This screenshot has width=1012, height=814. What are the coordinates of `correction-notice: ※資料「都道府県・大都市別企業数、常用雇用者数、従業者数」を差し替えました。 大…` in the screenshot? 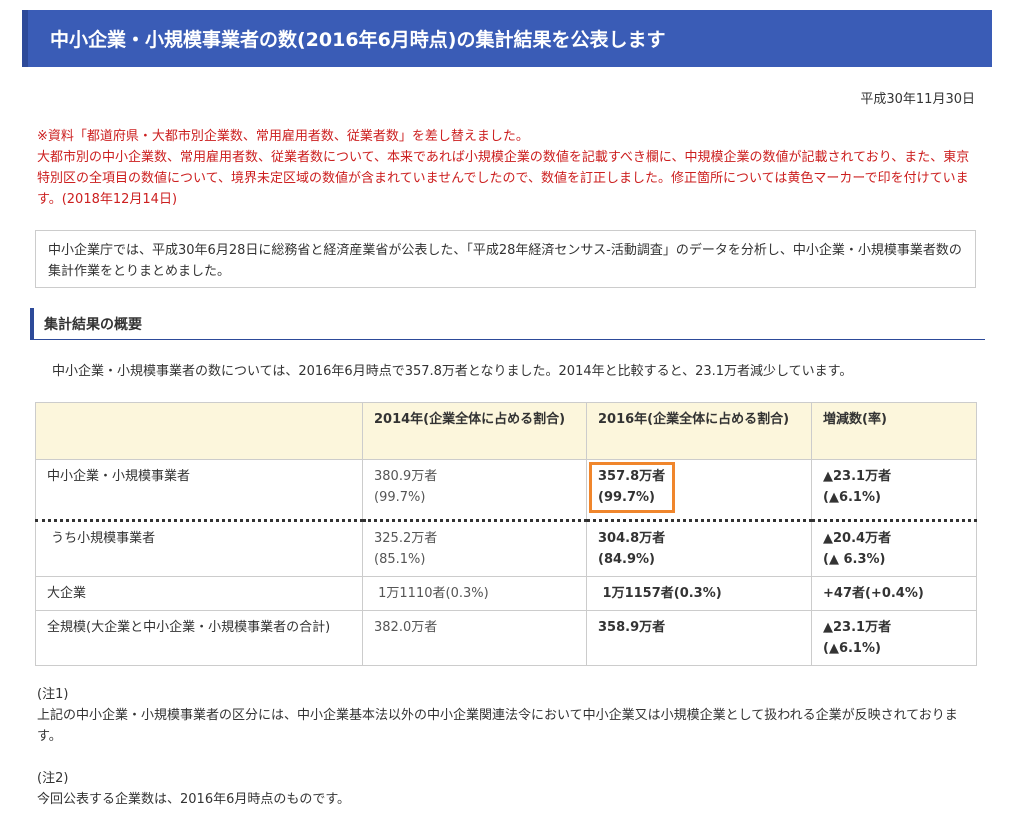 It's located at (507, 168).